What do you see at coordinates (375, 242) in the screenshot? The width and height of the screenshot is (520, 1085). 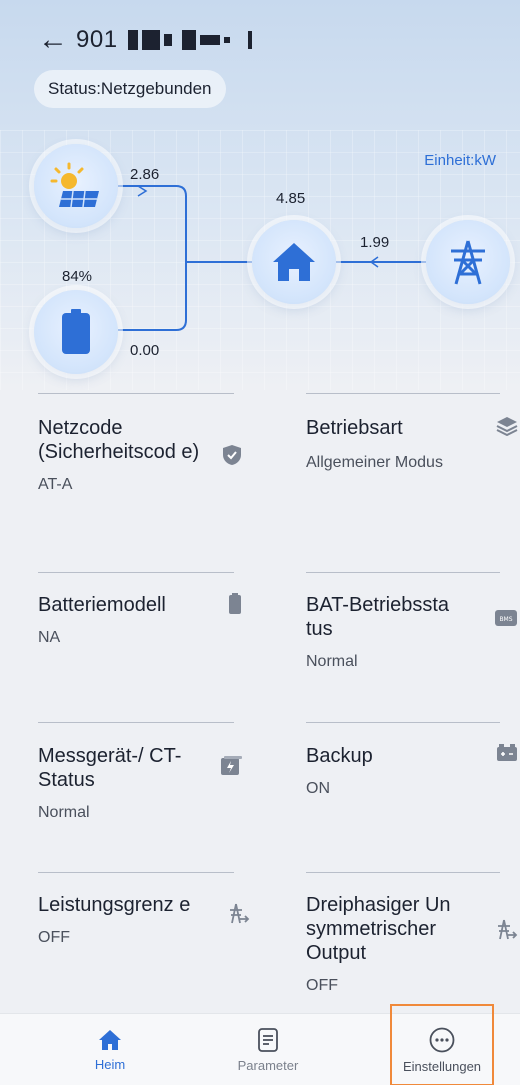 I see `grid-power-value: 1.99` at bounding box center [375, 242].